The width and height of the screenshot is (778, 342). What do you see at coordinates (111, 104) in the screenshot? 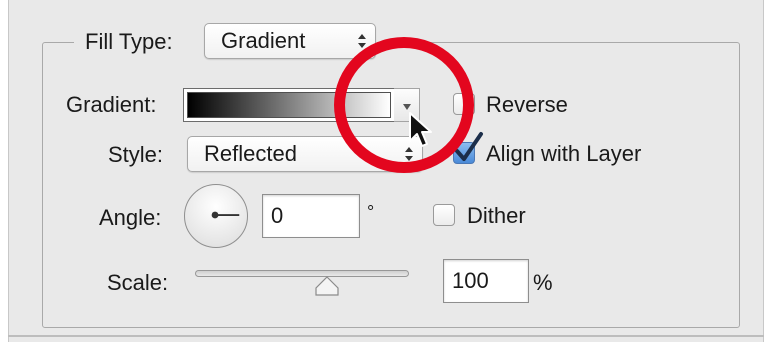
I see `gradient-label: Gradient:` at bounding box center [111, 104].